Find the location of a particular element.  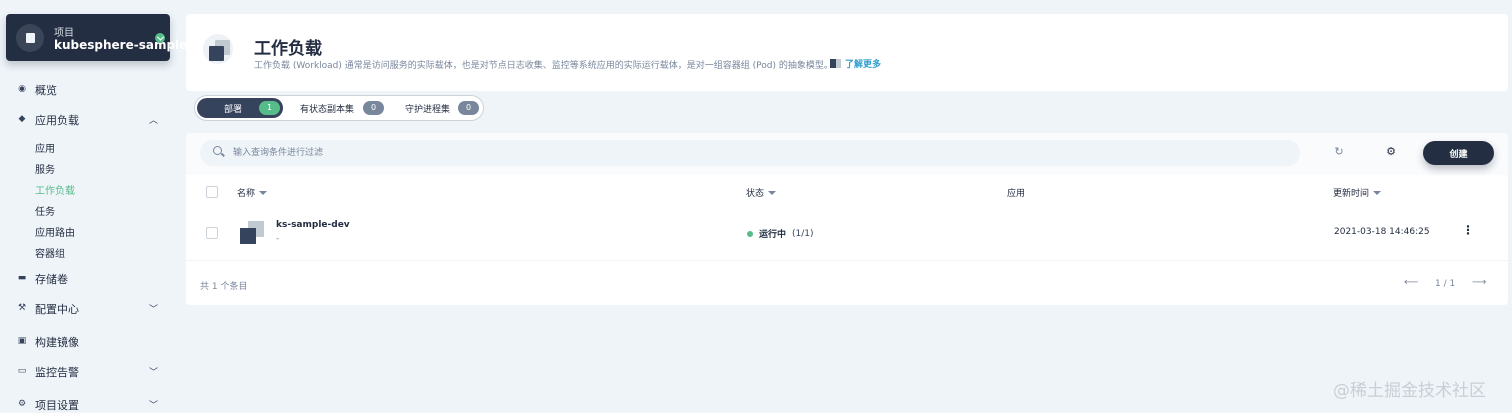

search-icon is located at coordinates (217, 150).